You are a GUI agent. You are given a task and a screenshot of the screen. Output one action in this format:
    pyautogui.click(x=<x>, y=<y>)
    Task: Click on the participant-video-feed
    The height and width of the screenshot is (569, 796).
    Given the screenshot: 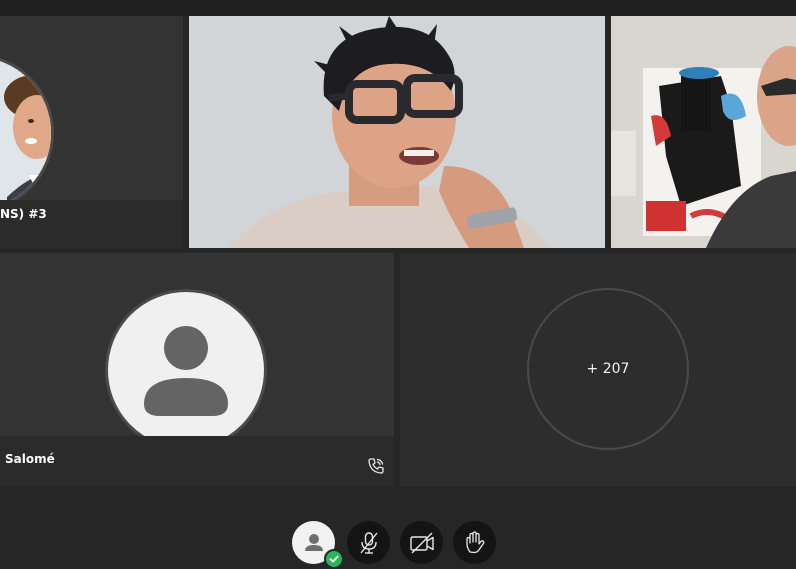 What is the action you would take?
    pyautogui.click(x=703, y=132)
    